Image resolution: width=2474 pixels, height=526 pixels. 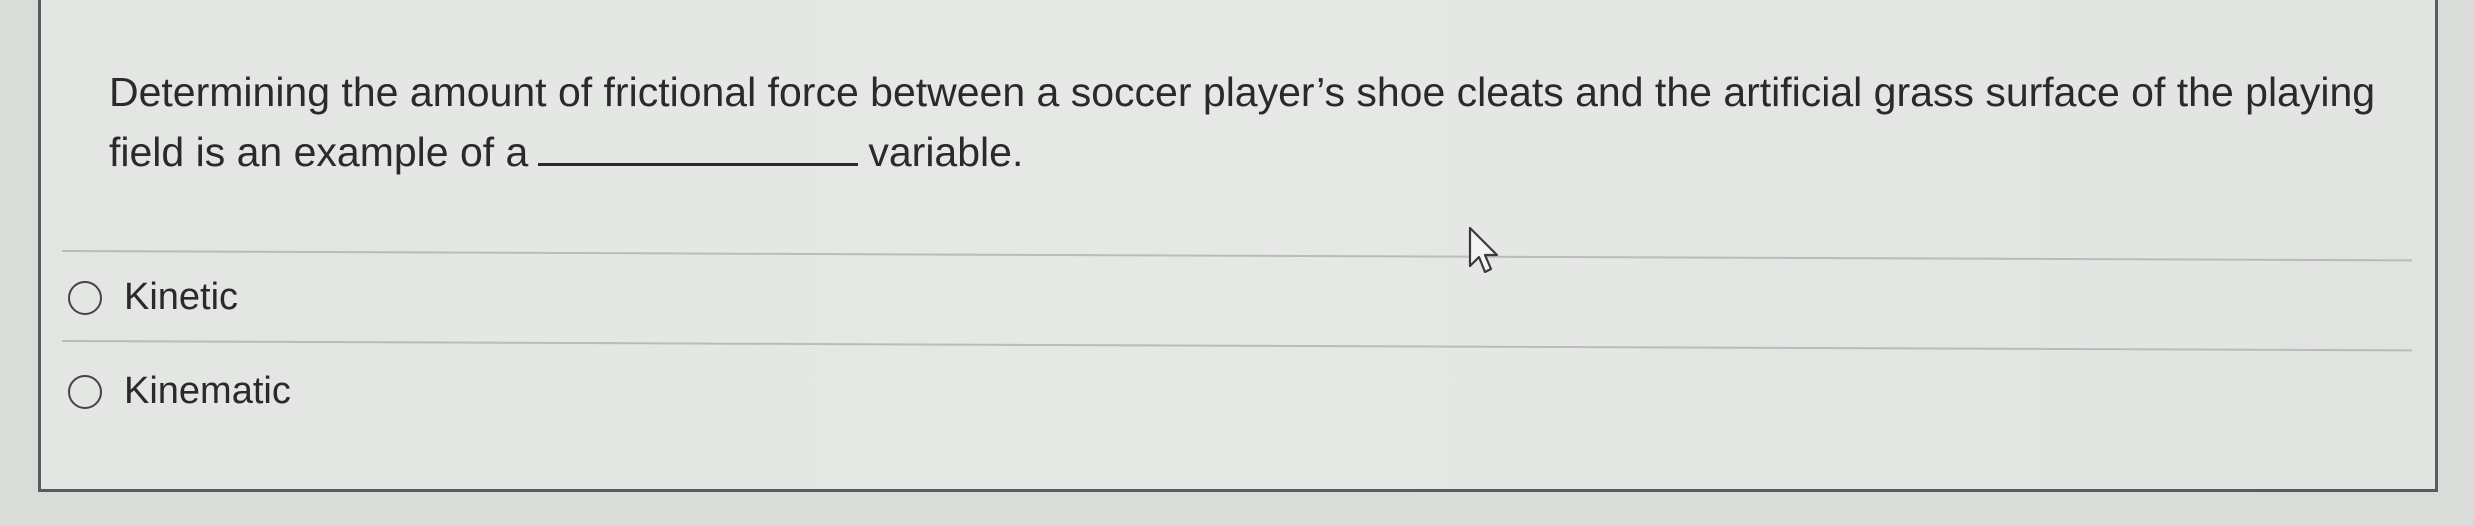 What do you see at coordinates (946, 152) in the screenshot?
I see `question-text-after: variable.` at bounding box center [946, 152].